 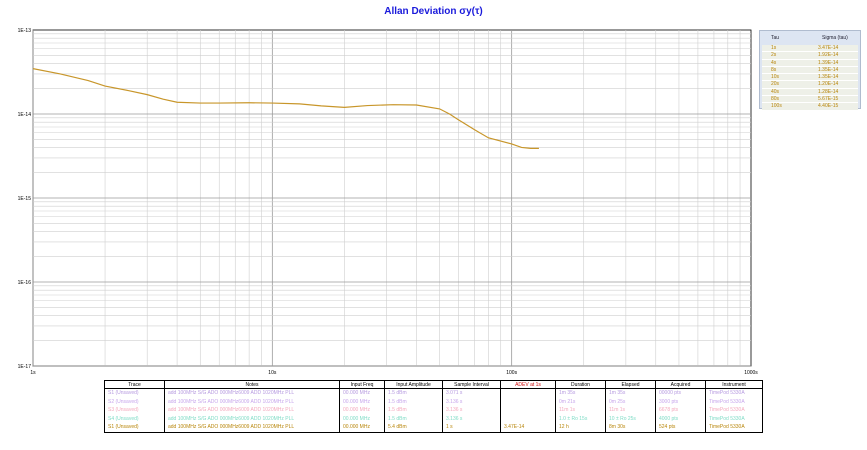 What do you see at coordinates (828, 84) in the screenshot?
I see `sigma-value: 1.20E-14` at bounding box center [828, 84].